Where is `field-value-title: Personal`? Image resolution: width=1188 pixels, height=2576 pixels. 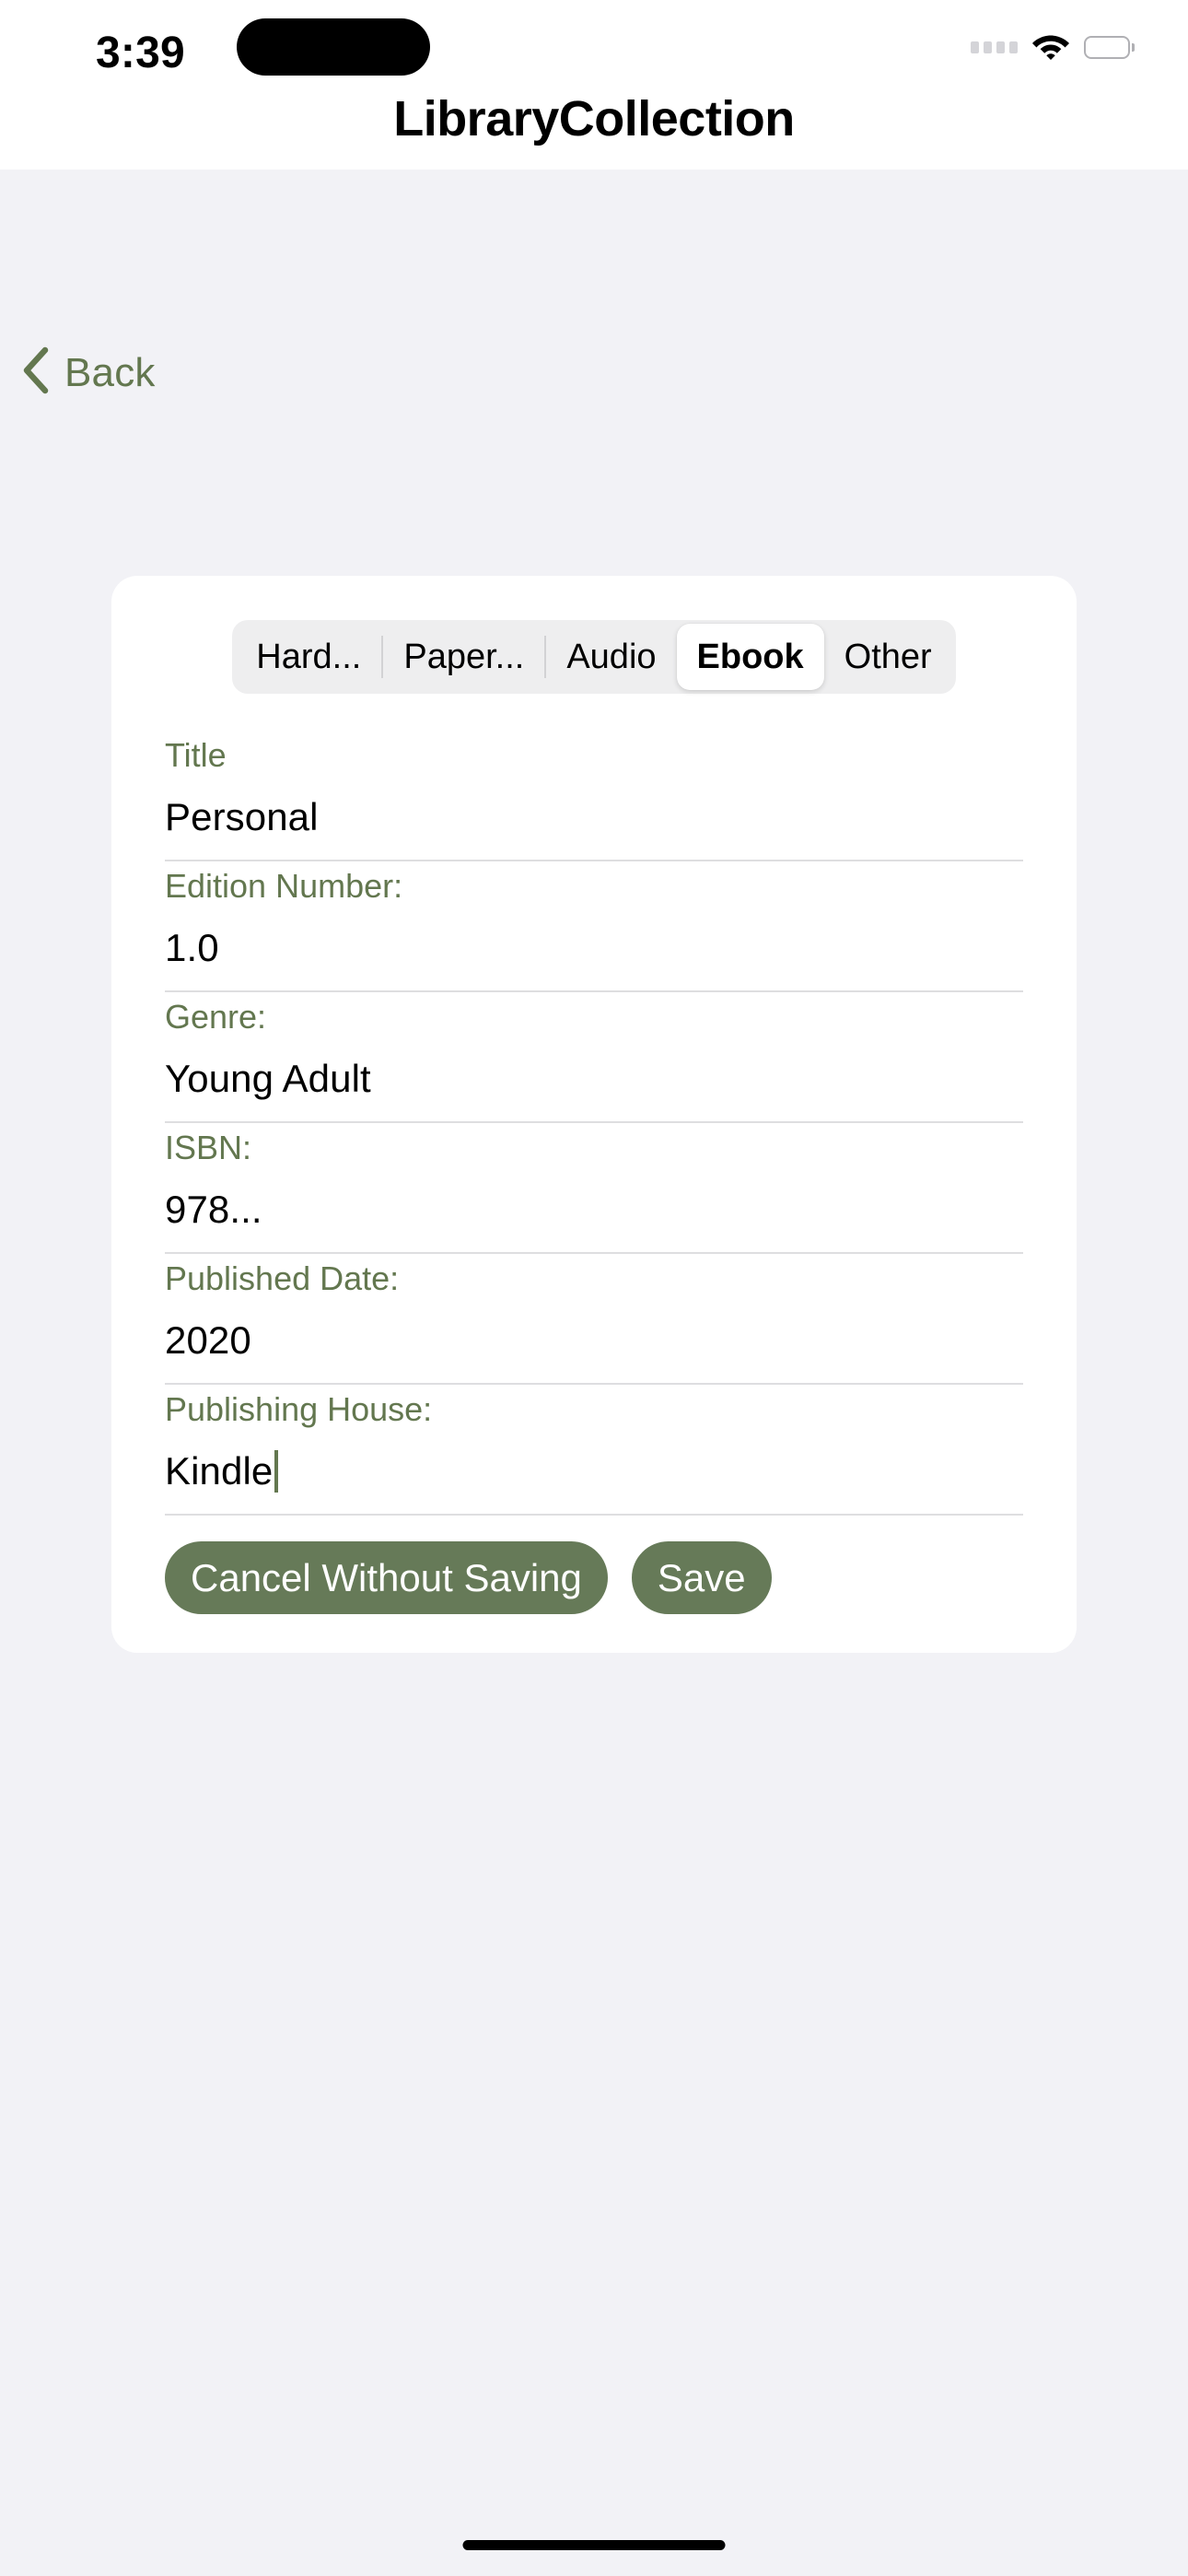
field-value-title: Personal is located at coordinates (242, 816).